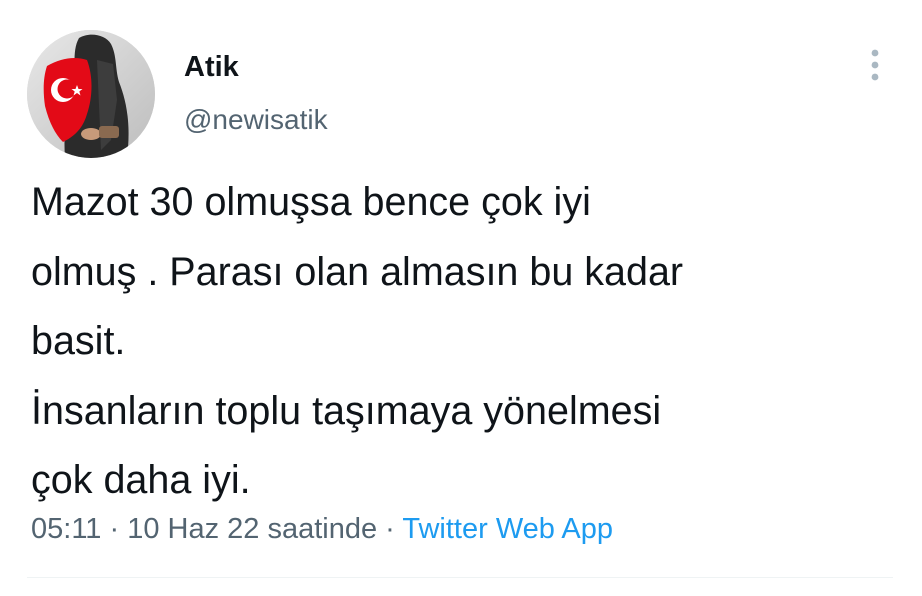  I want to click on tweet-text-line: Mazot 30 olmuşsa bence çok iyi, so click(311, 202).